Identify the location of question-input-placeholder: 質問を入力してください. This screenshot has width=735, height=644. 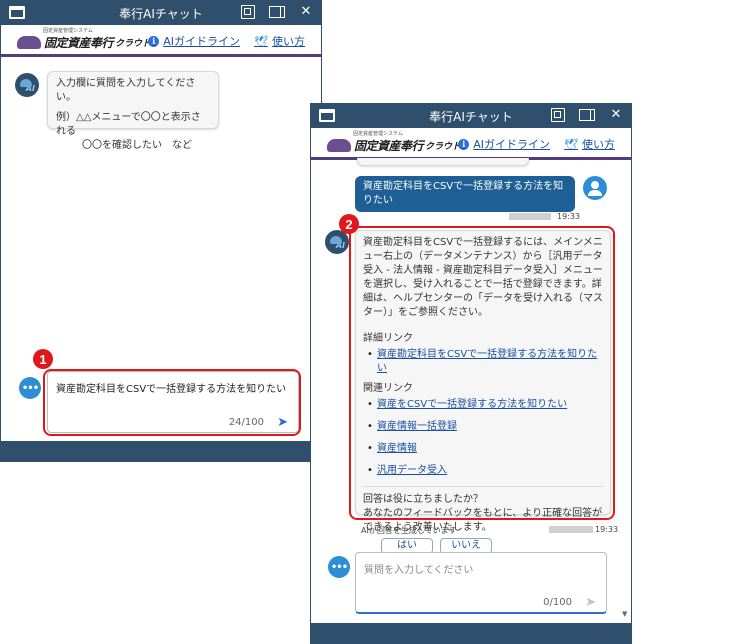
(419, 570).